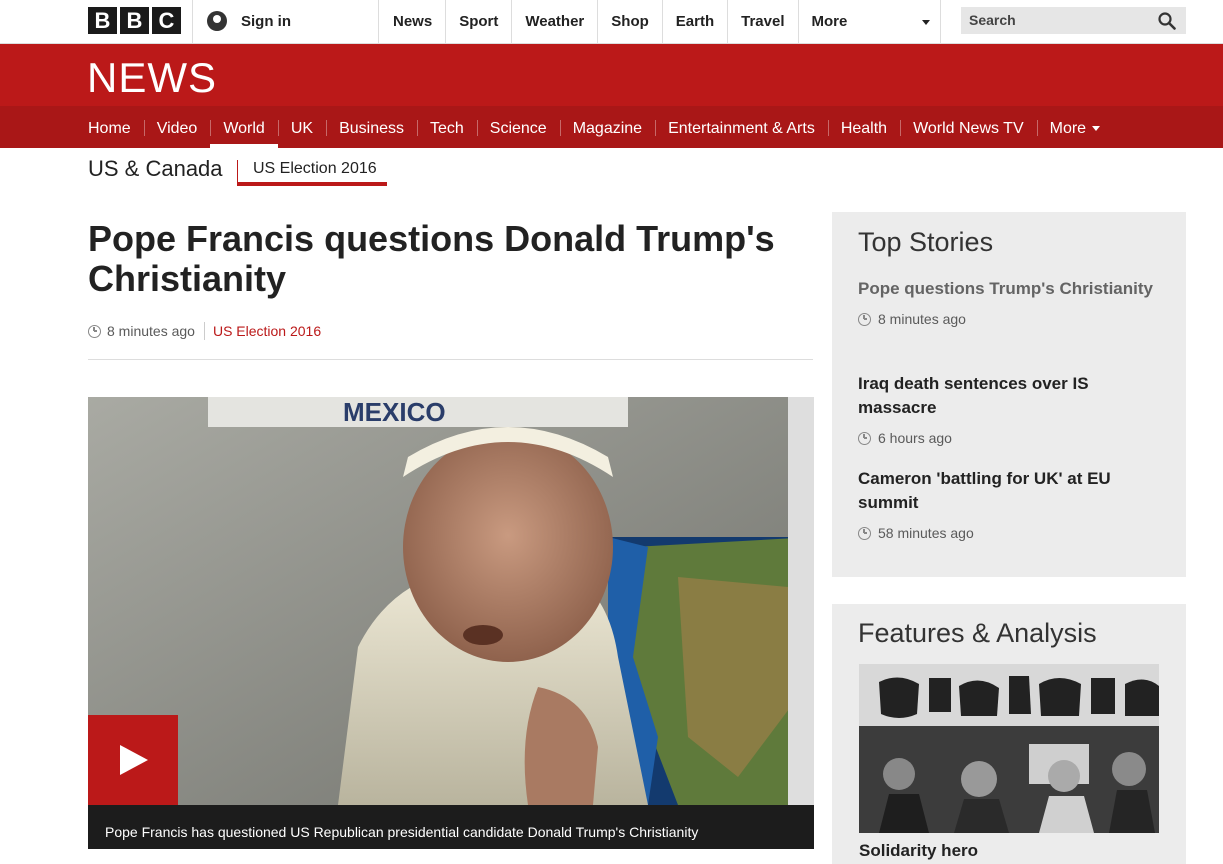 Image resolution: width=1223 pixels, height=864 pixels. I want to click on top-story-time: 58 minutes ago, so click(1008, 533).